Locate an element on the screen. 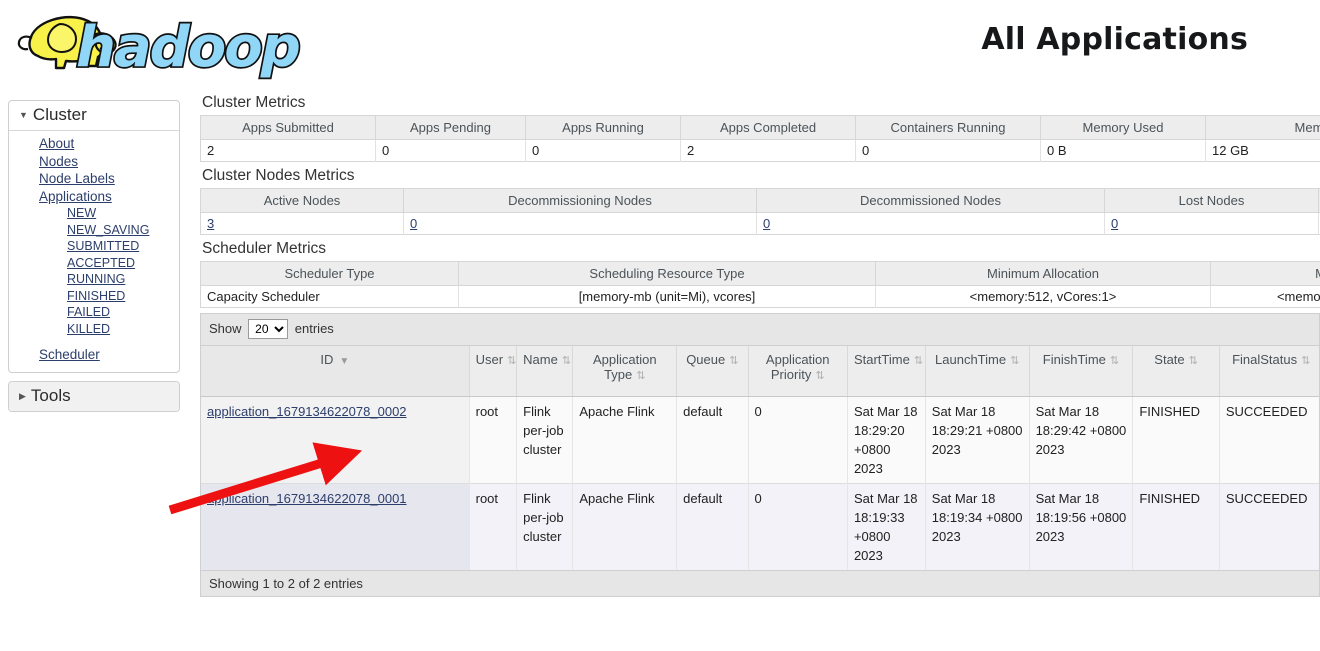 The width and height of the screenshot is (1320, 651). value-apps-completed: 2 is located at coordinates (768, 150).